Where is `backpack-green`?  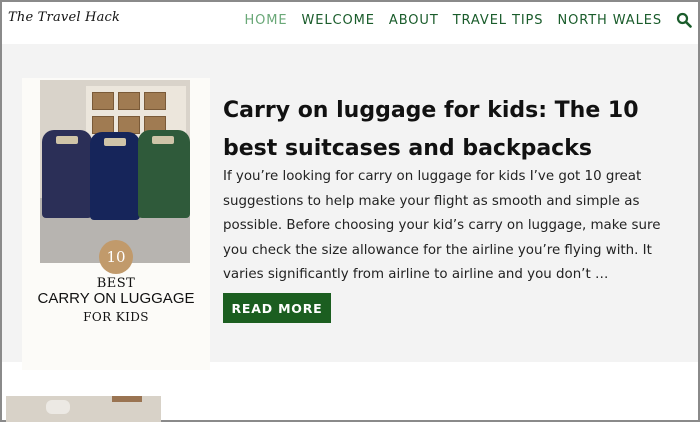
backpack-green is located at coordinates (164, 174).